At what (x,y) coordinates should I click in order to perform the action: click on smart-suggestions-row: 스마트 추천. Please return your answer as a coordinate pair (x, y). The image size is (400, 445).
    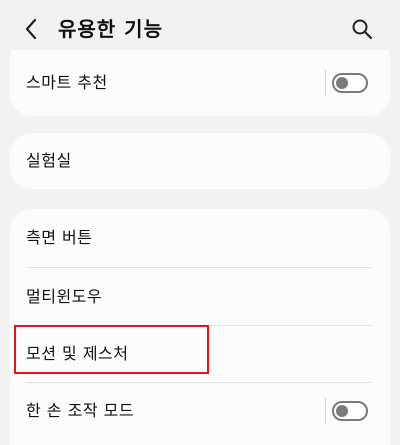
    Looking at the image, I should click on (200, 83).